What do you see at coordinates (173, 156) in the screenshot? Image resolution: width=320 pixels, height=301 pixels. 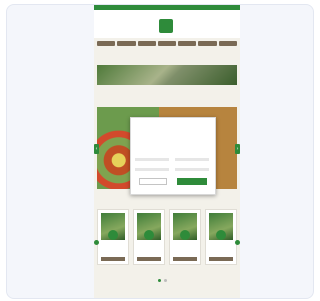 I see `cookie-consent-dialog` at bounding box center [173, 156].